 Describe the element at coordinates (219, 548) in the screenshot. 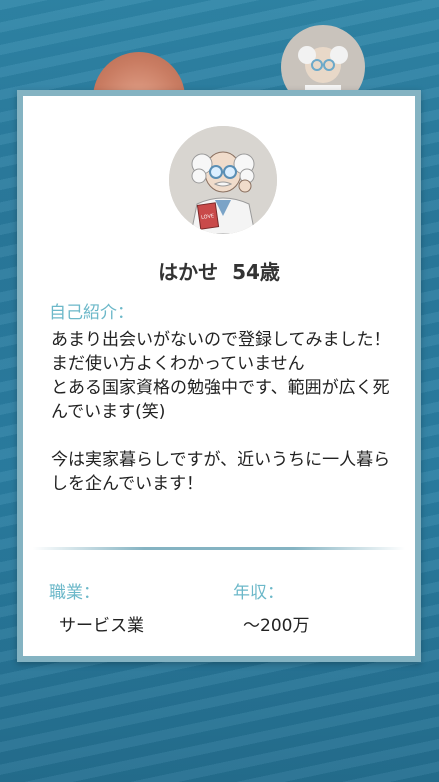

I see `divider` at that location.